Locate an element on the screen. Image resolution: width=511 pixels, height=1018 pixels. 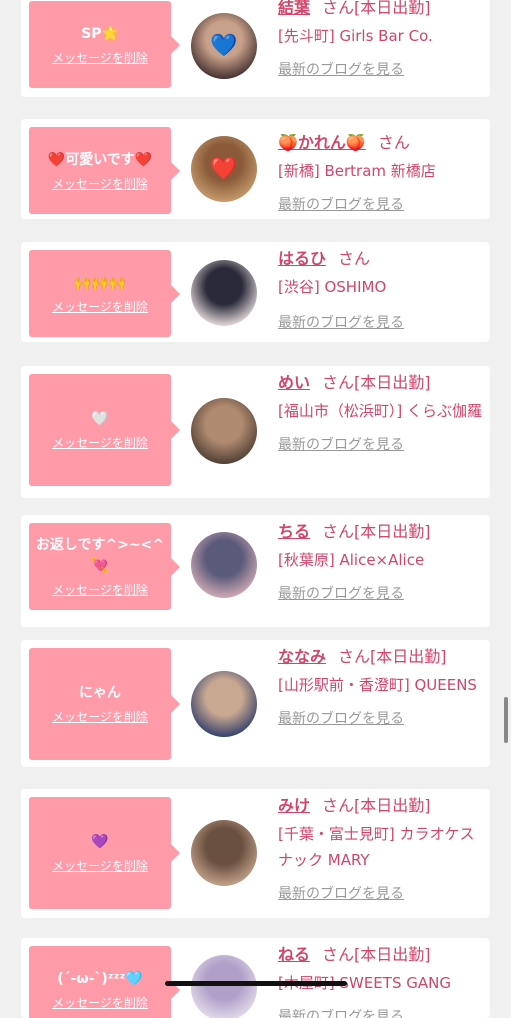
message-text: にゃん is located at coordinates (100, 693).